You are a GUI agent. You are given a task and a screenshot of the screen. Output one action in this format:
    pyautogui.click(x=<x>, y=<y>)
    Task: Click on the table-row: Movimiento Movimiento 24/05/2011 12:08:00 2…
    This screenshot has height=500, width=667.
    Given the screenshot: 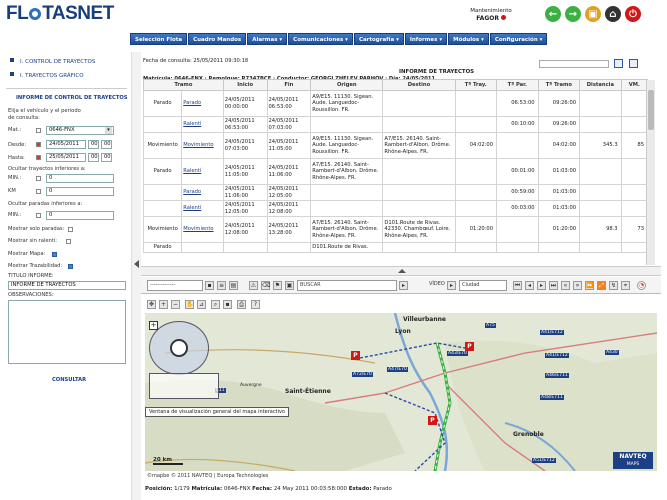 What is the action you would take?
    pyautogui.click(x=395, y=229)
    